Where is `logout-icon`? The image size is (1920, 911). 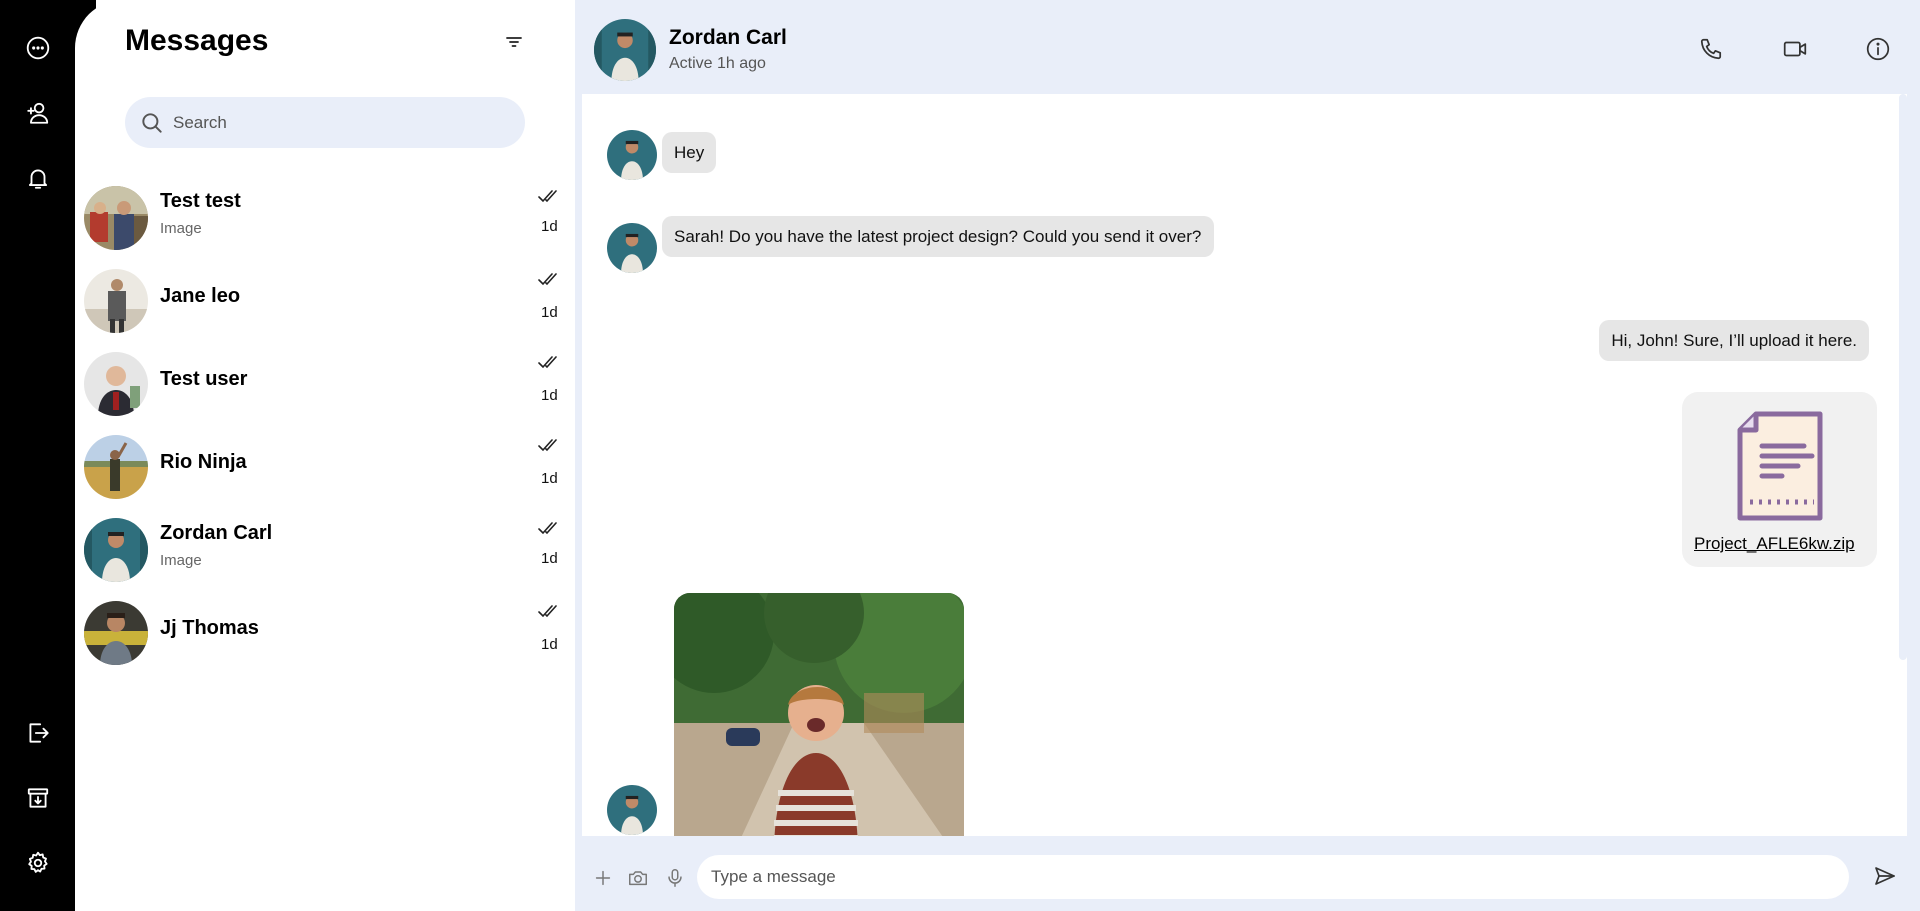
logout-icon is located at coordinates (39, 733).